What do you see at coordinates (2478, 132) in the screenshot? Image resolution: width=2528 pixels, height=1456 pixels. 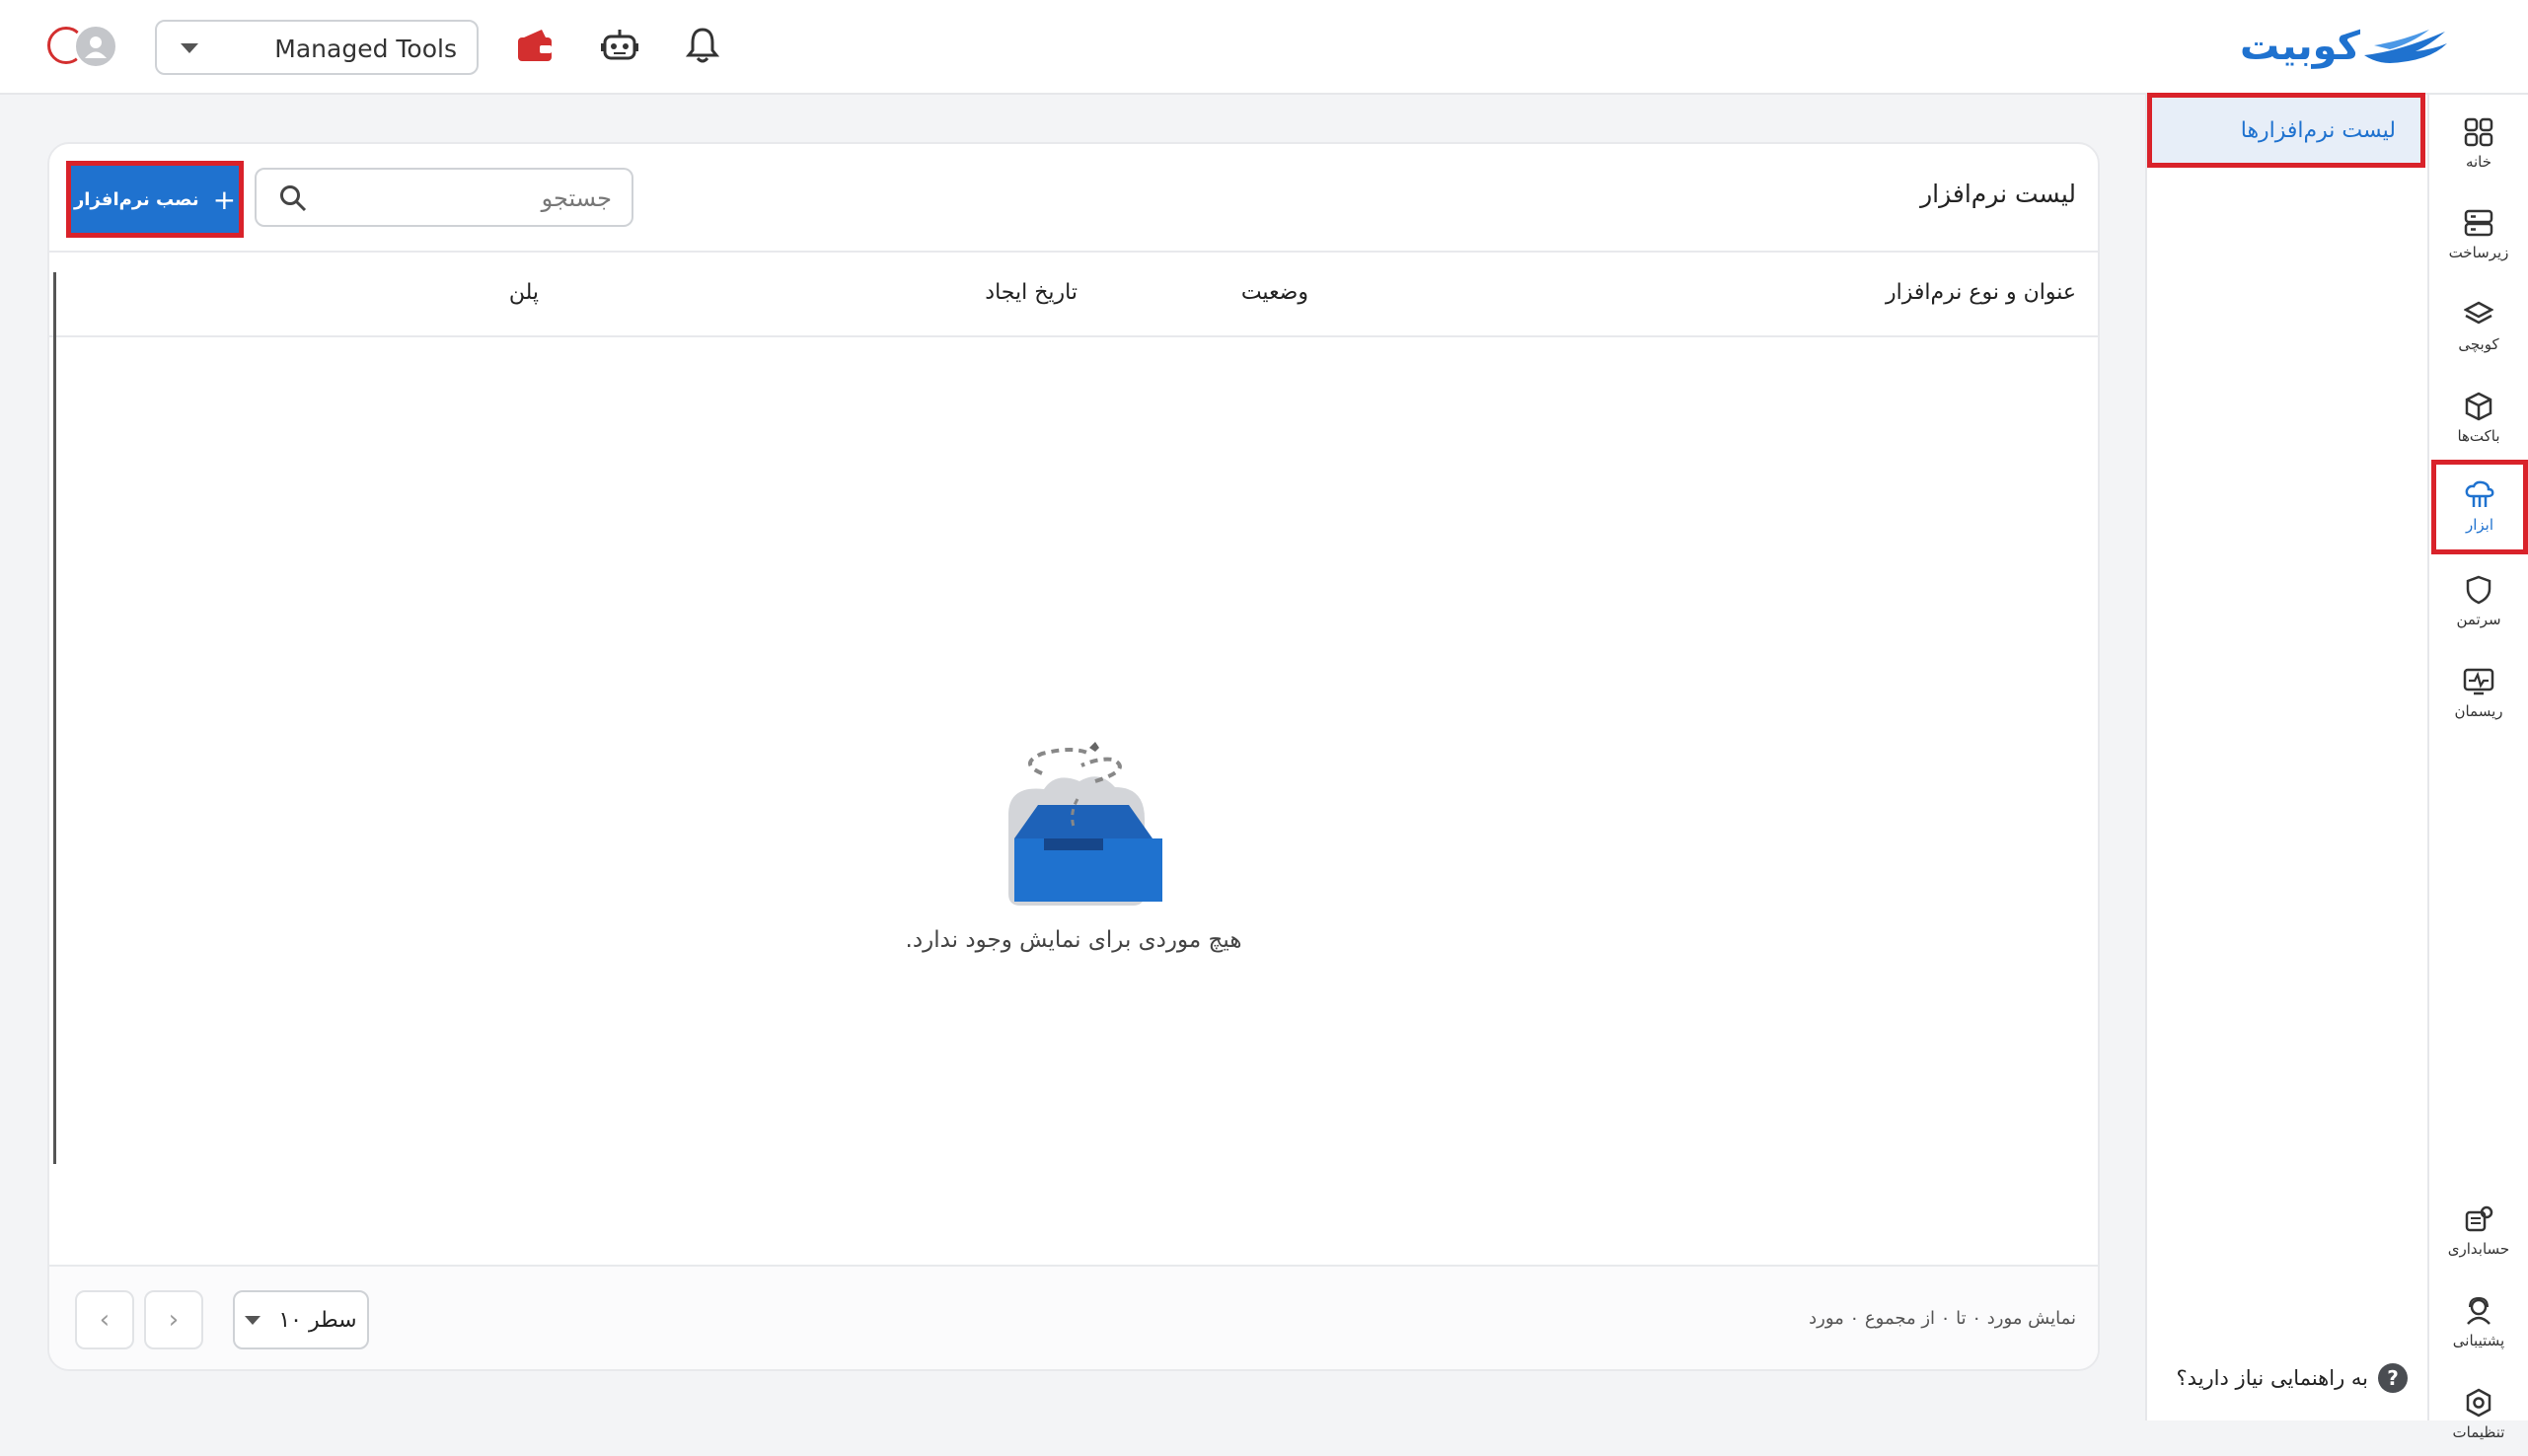 I see `grid-icon` at bounding box center [2478, 132].